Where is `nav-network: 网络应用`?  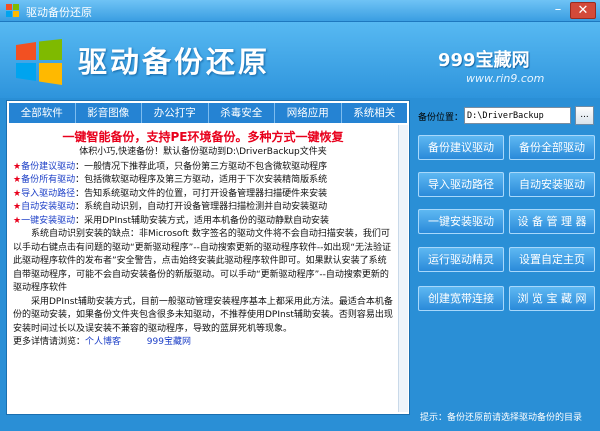
nav-network: 网络应用 is located at coordinates (308, 113).